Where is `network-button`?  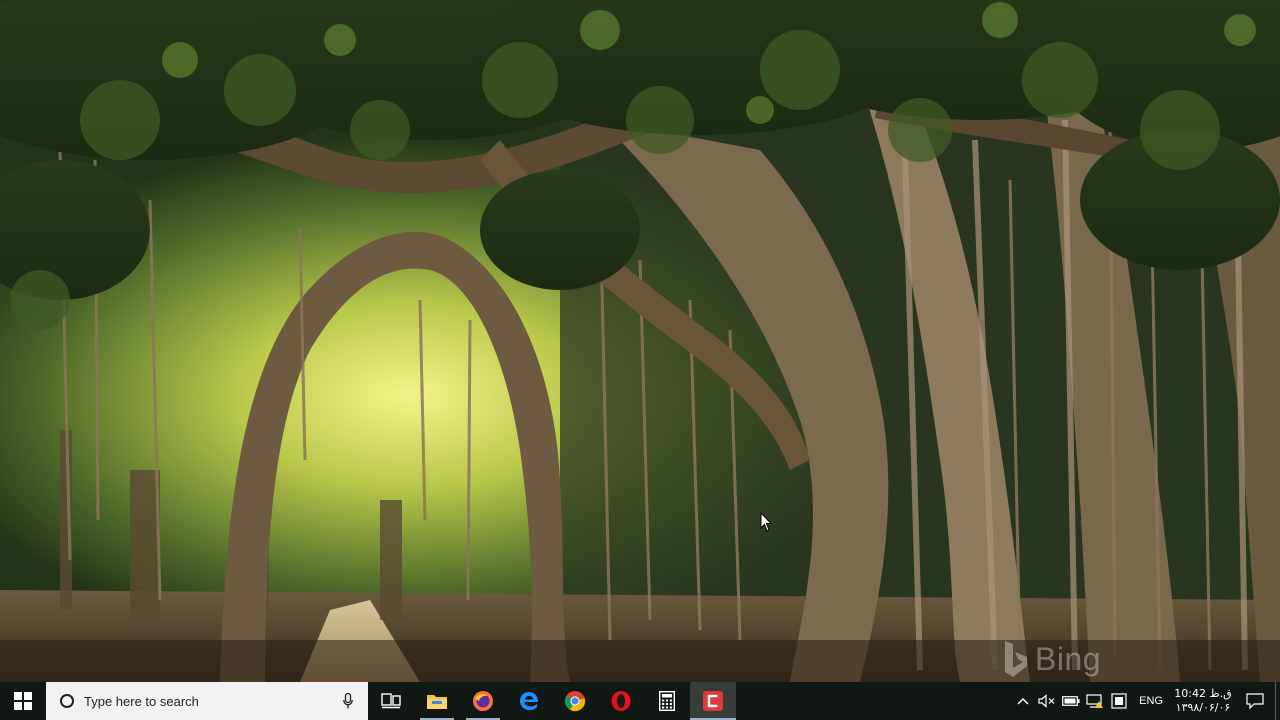 network-button is located at coordinates (1095, 701).